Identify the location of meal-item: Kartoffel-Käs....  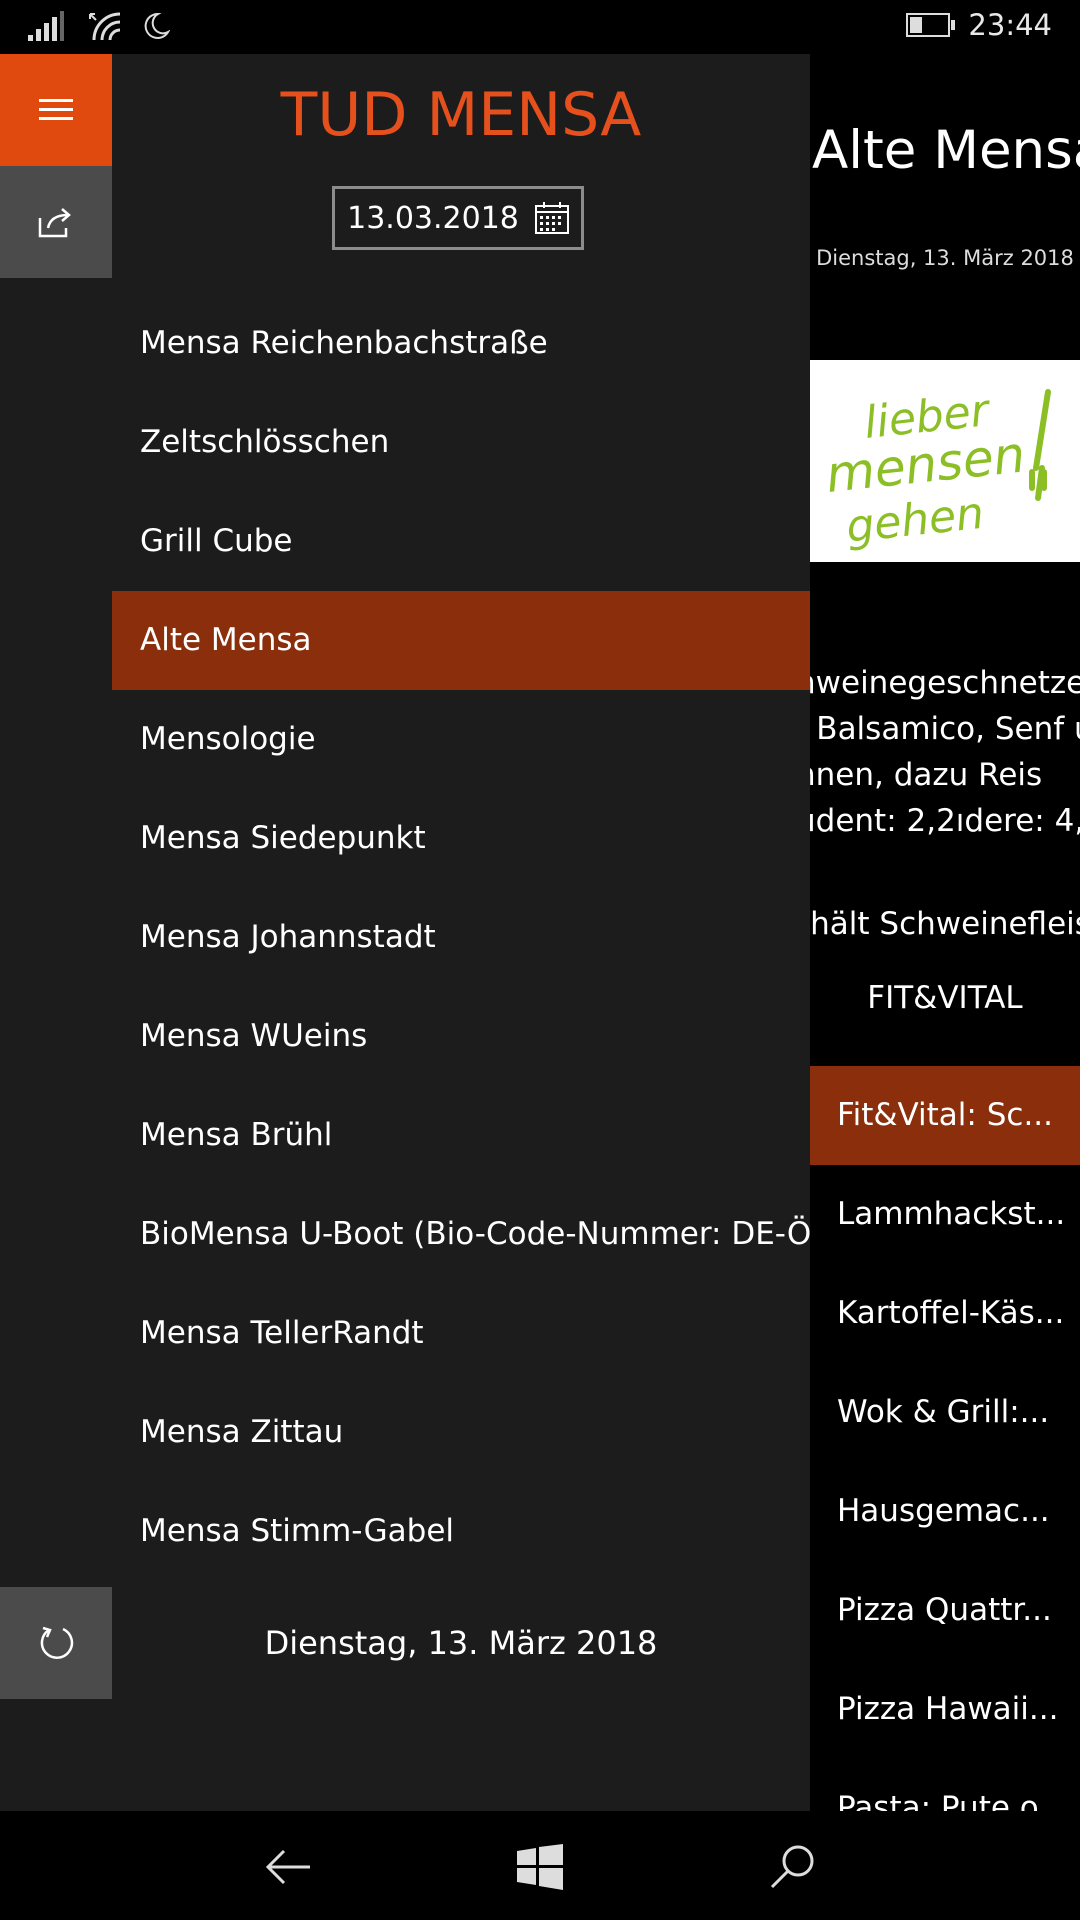
(945, 1313).